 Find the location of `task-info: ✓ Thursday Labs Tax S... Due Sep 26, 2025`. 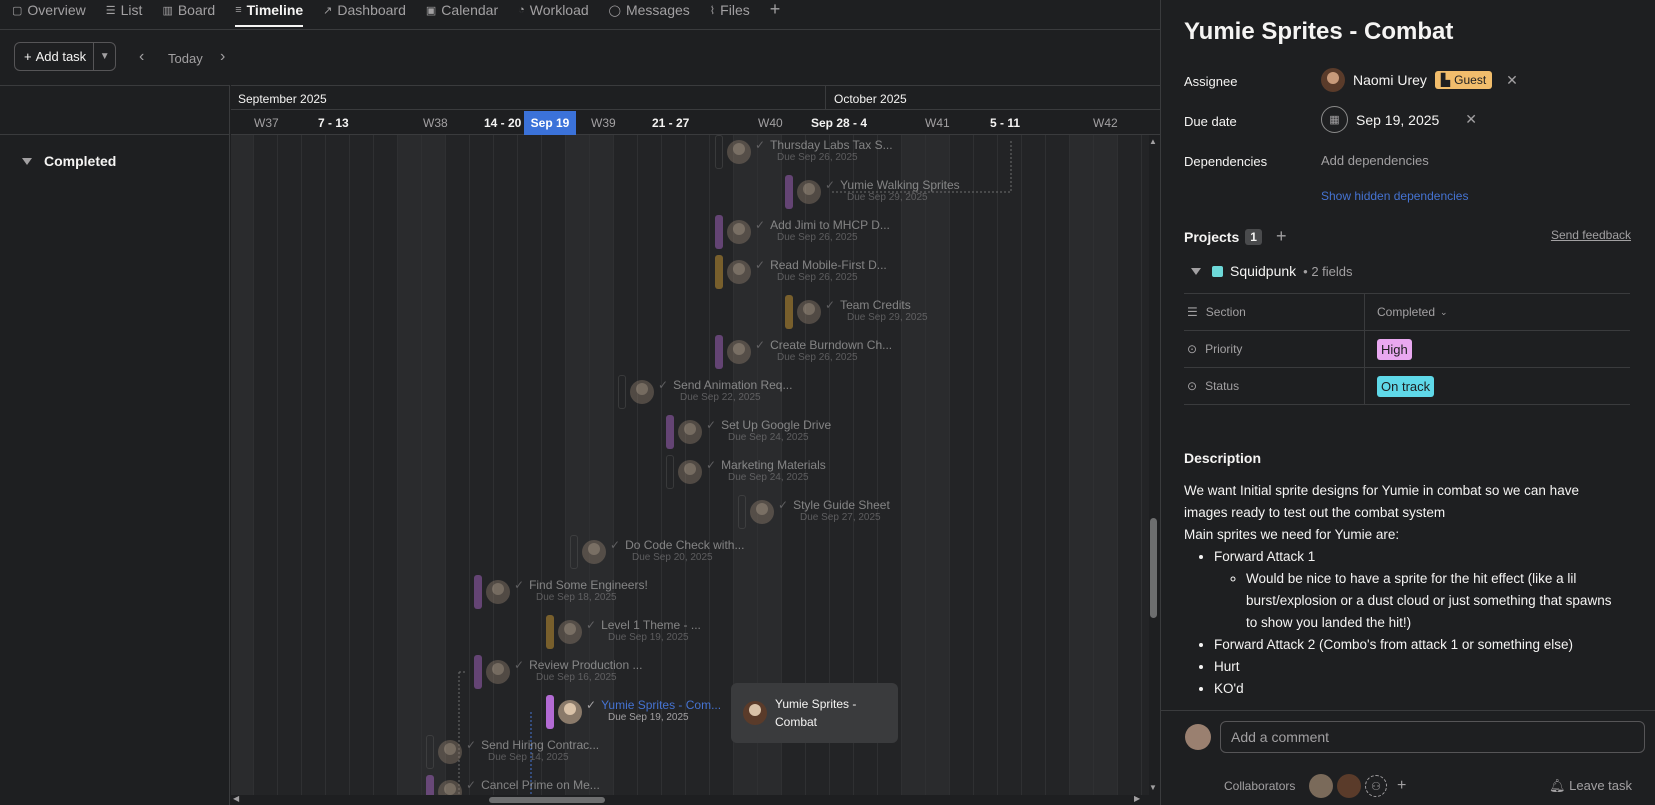

task-info: ✓ Thursday Labs Tax S... Due Sep 26, 2025 is located at coordinates (824, 150).